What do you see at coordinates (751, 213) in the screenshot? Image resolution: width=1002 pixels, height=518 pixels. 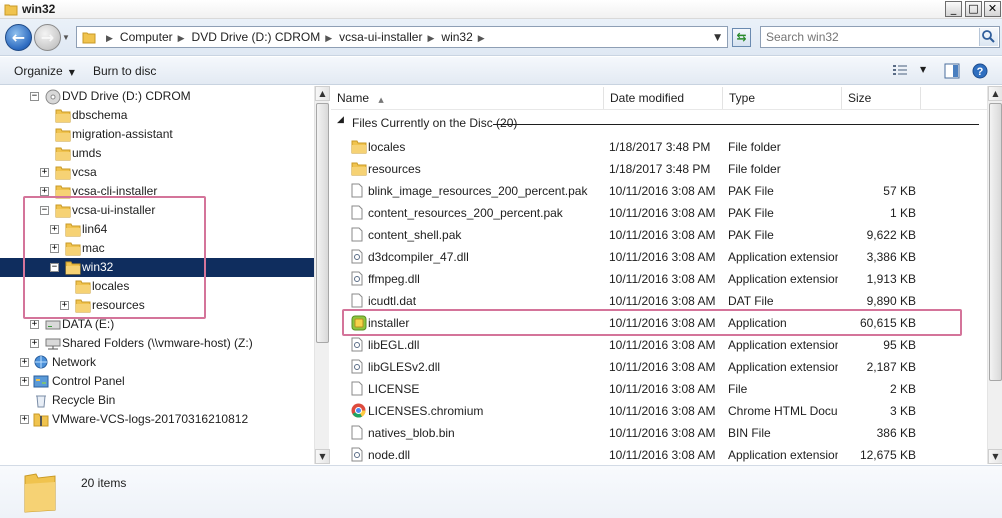 I see `file-type: PAK File` at bounding box center [751, 213].